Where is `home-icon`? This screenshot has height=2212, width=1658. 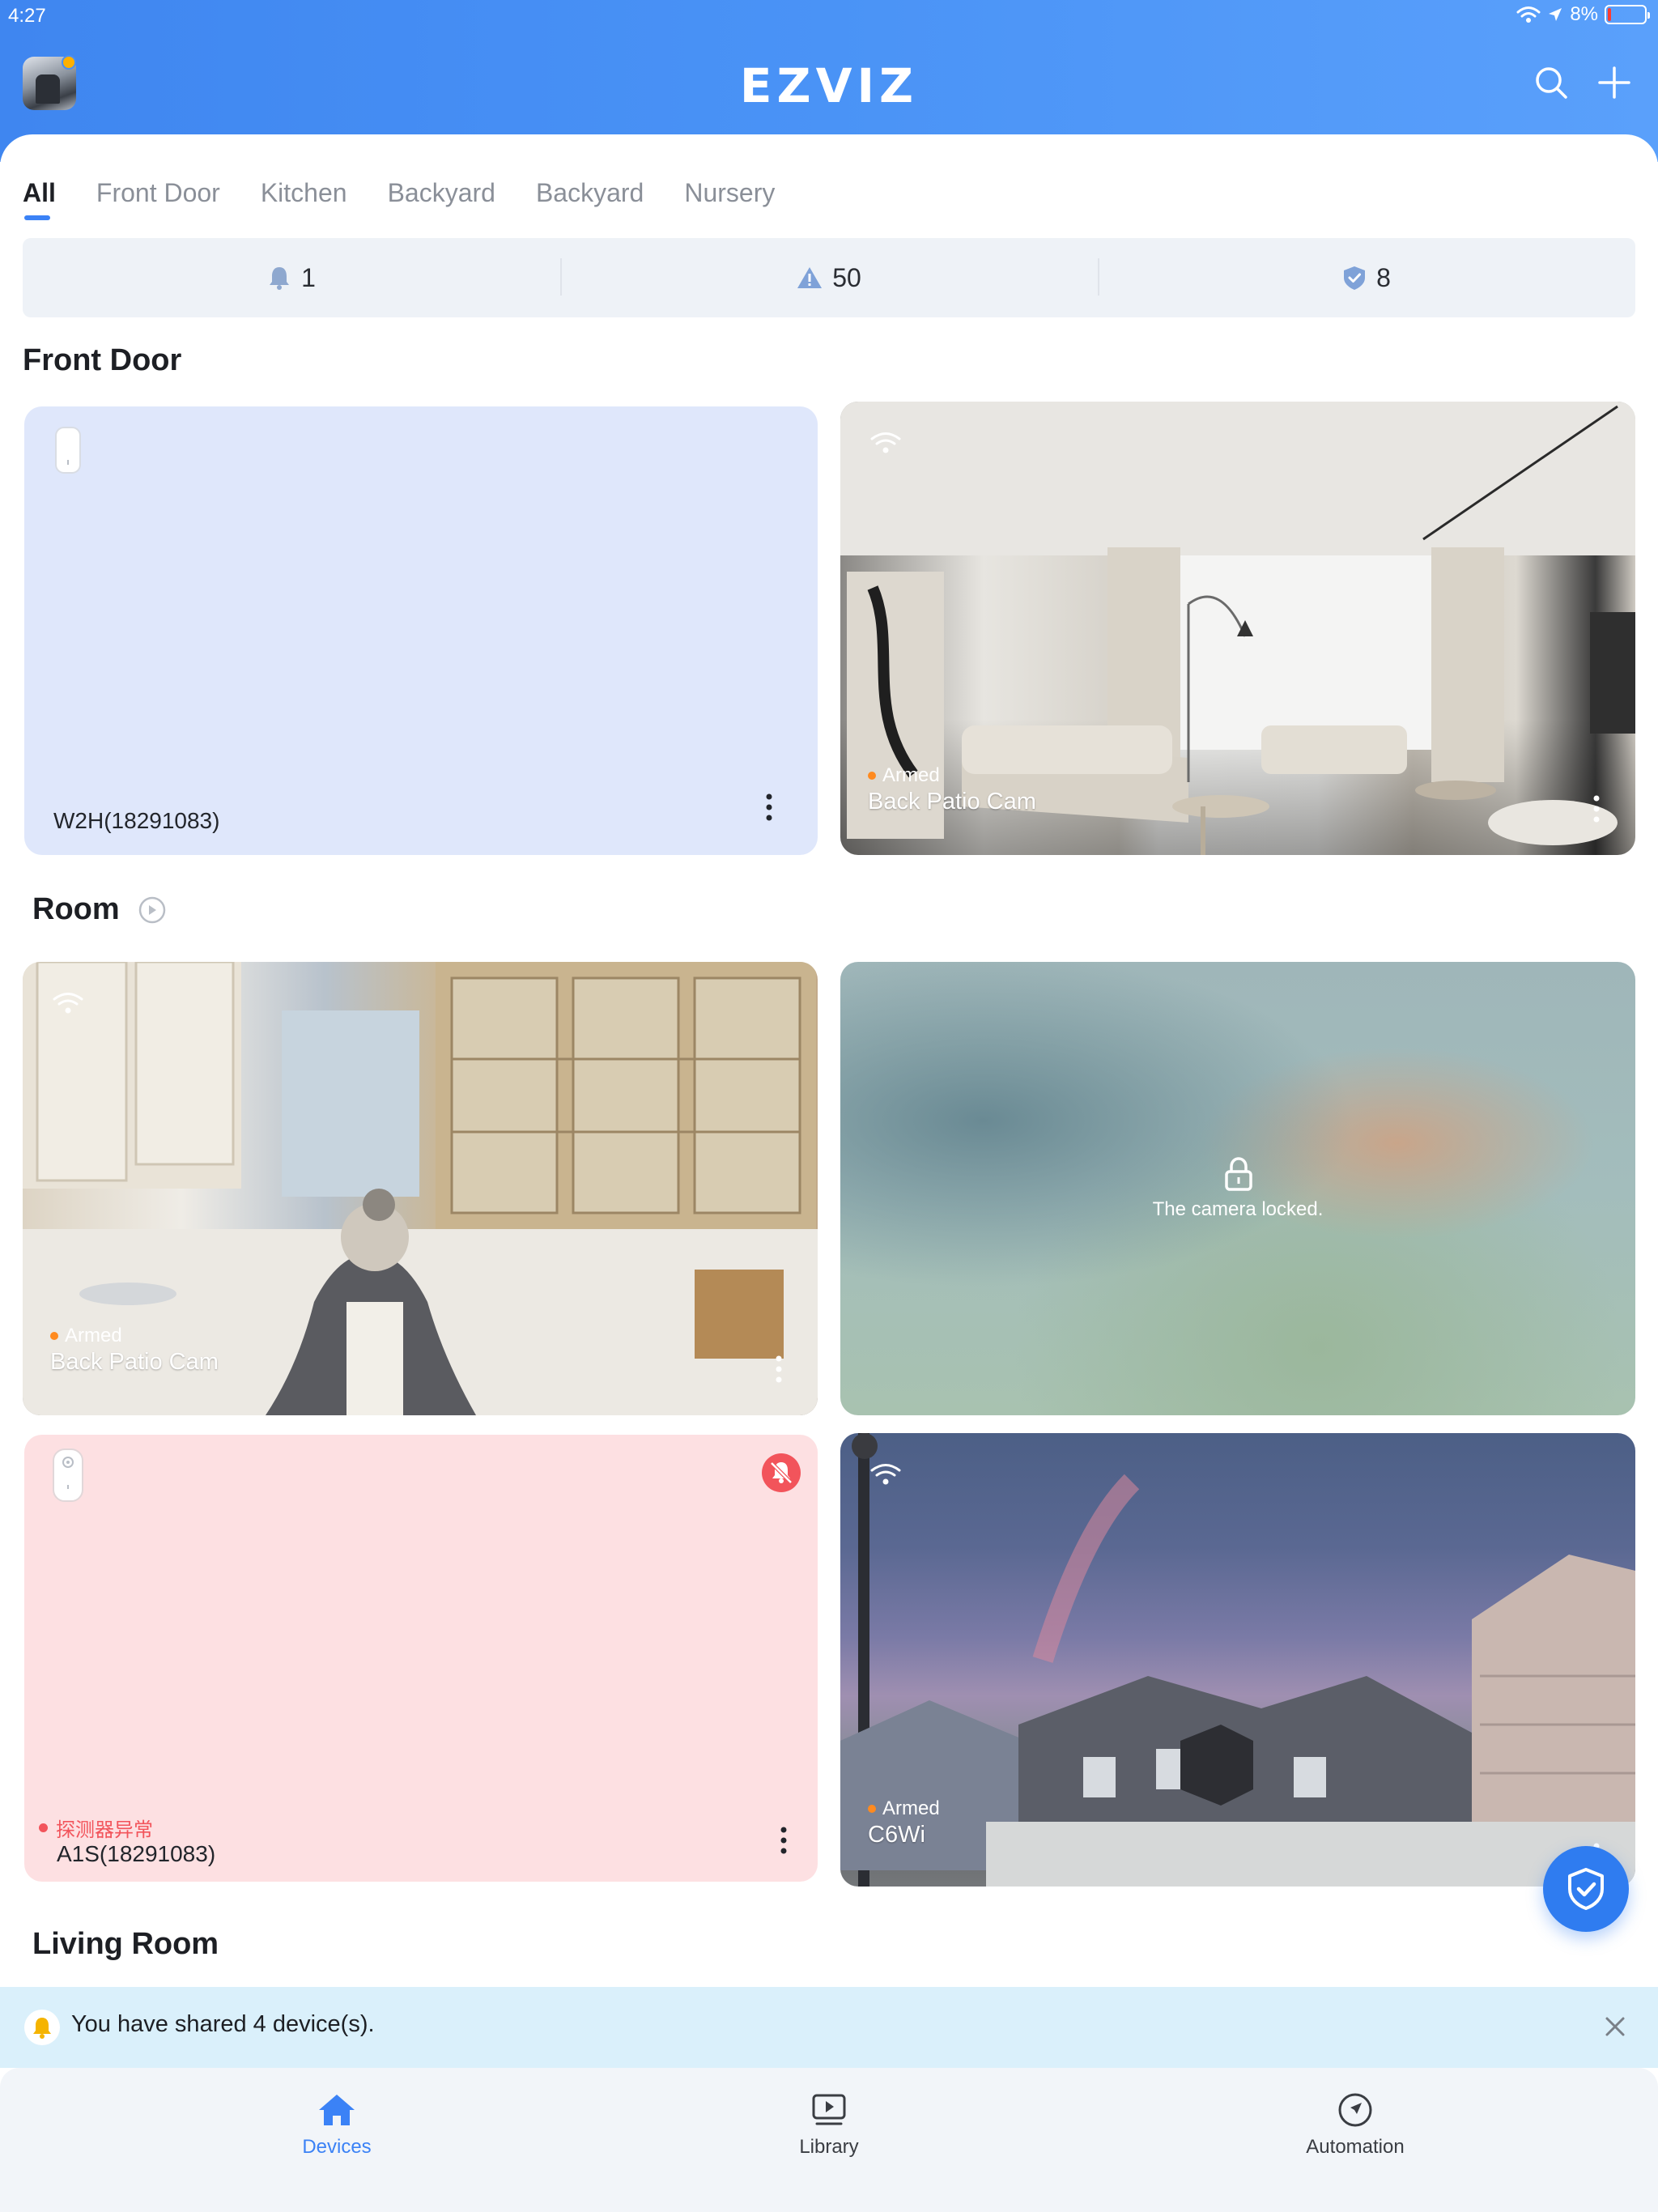 home-icon is located at coordinates (337, 2110).